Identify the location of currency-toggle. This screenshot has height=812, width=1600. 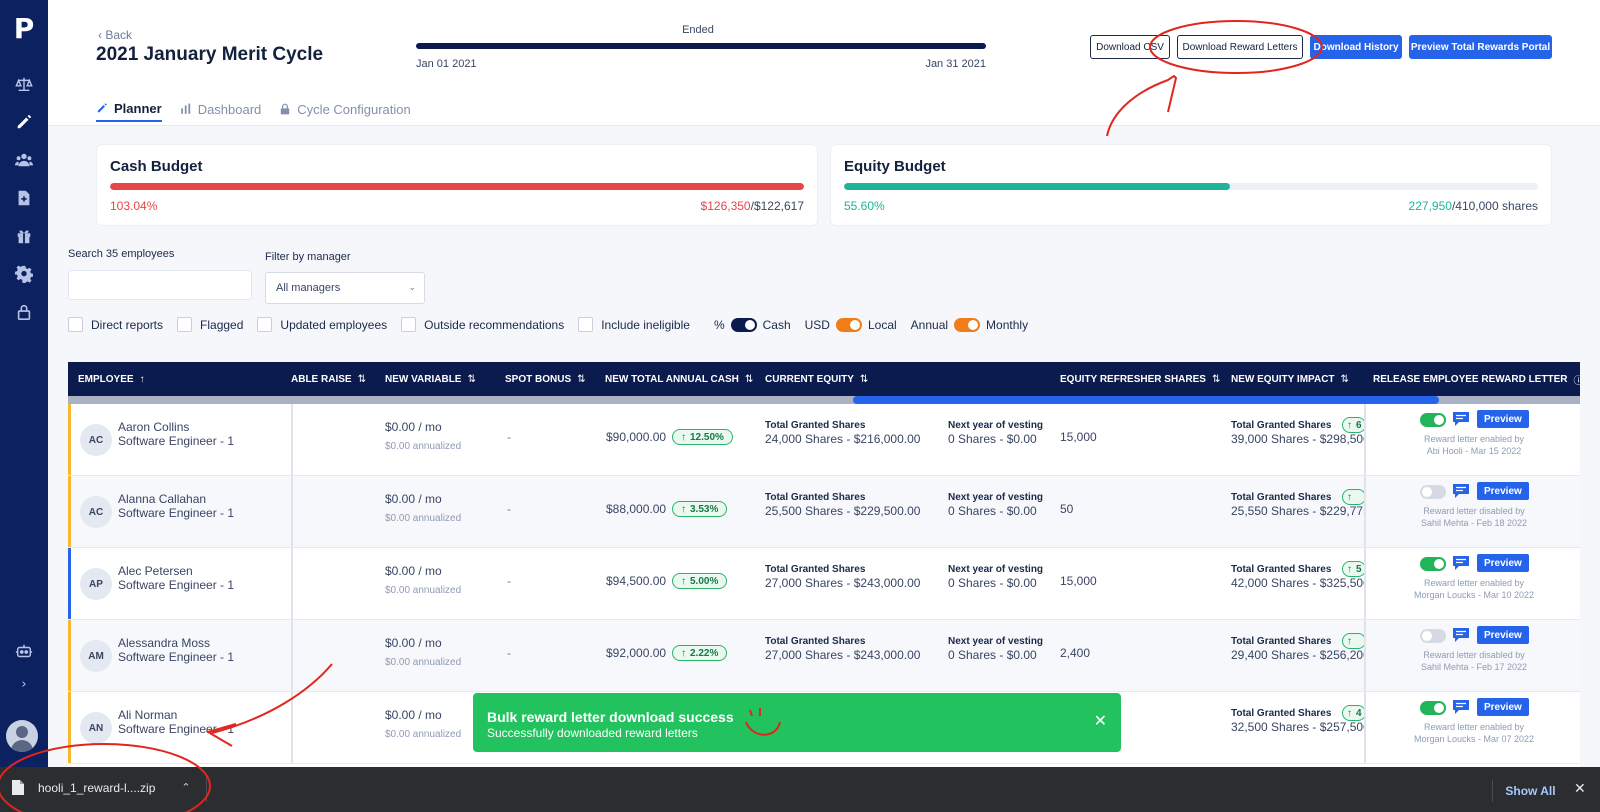
(848, 324).